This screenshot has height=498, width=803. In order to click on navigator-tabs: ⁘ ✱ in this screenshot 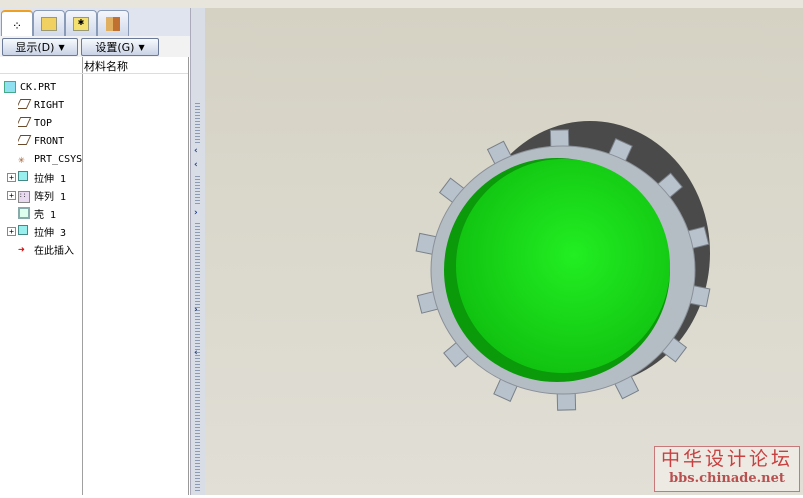, I will do `click(95, 23)`.